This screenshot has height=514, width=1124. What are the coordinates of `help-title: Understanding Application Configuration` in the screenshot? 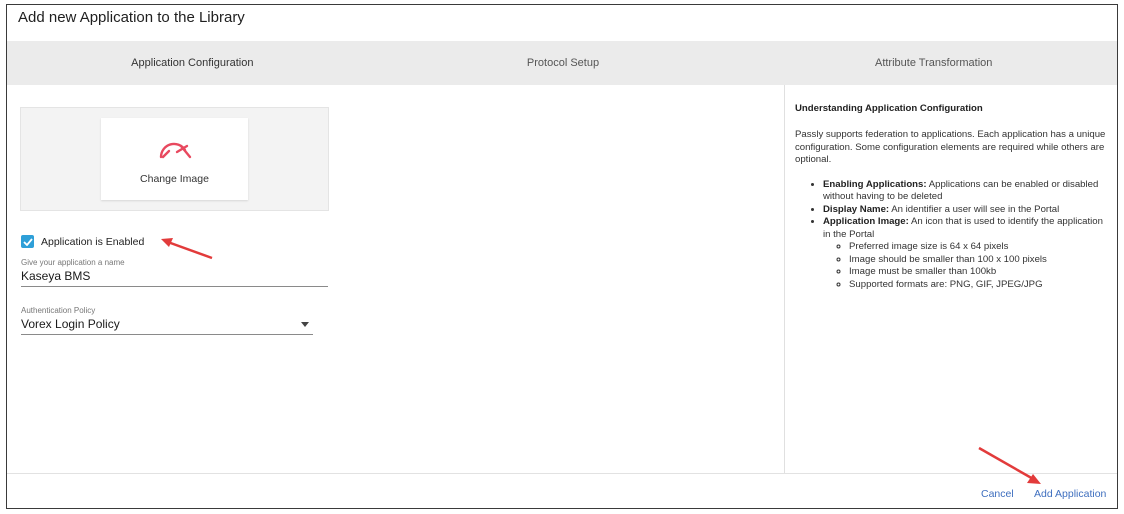 It's located at (889, 108).